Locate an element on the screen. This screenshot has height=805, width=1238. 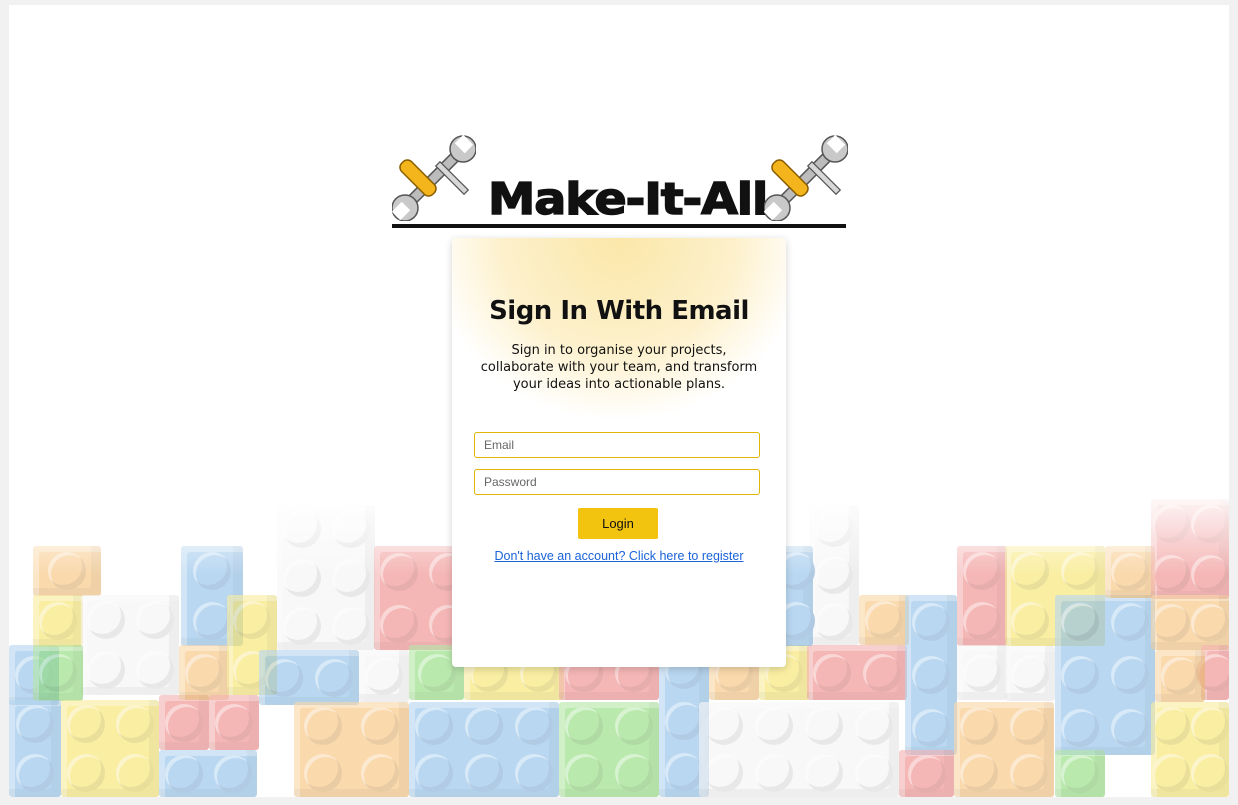
email-field is located at coordinates (617, 445).